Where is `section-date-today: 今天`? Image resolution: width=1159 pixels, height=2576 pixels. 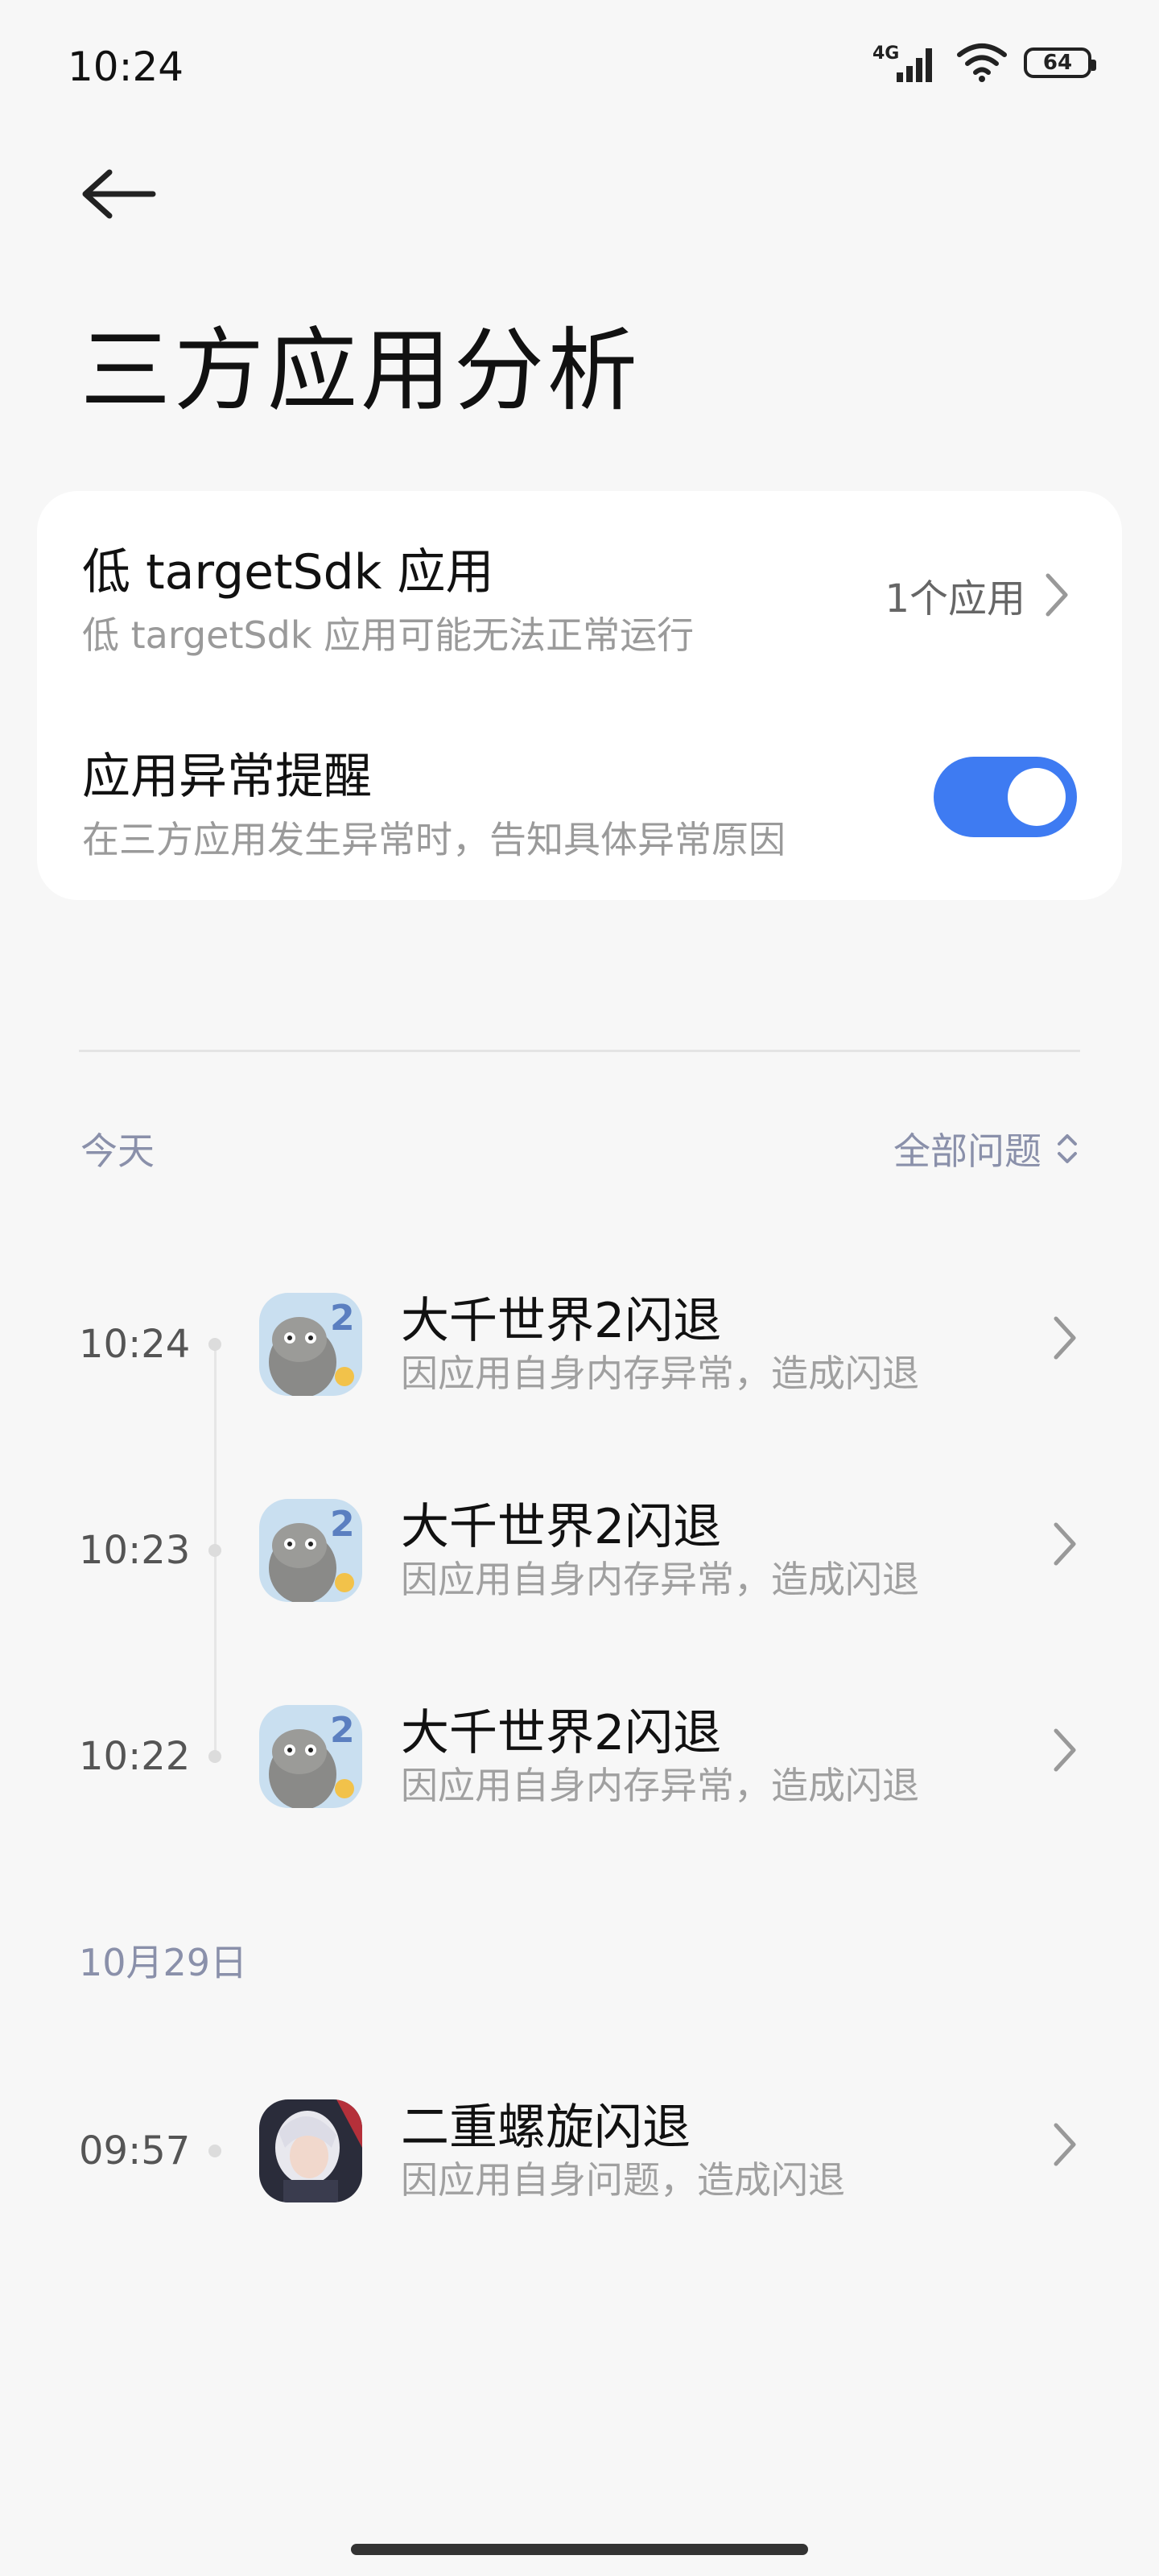 section-date-today: 今天 is located at coordinates (117, 1151).